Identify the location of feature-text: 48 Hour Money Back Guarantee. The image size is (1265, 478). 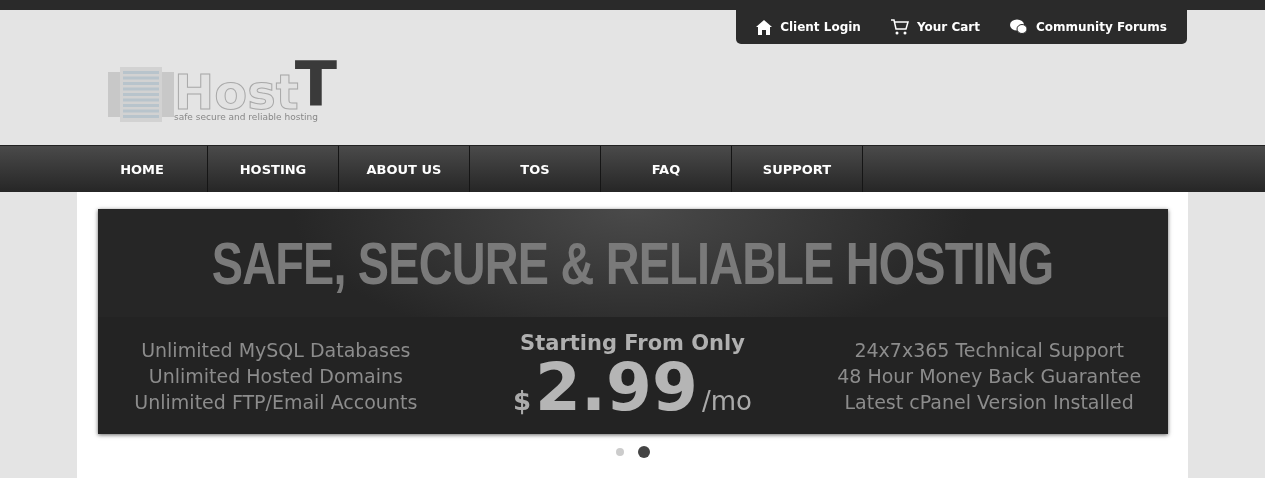
(989, 376).